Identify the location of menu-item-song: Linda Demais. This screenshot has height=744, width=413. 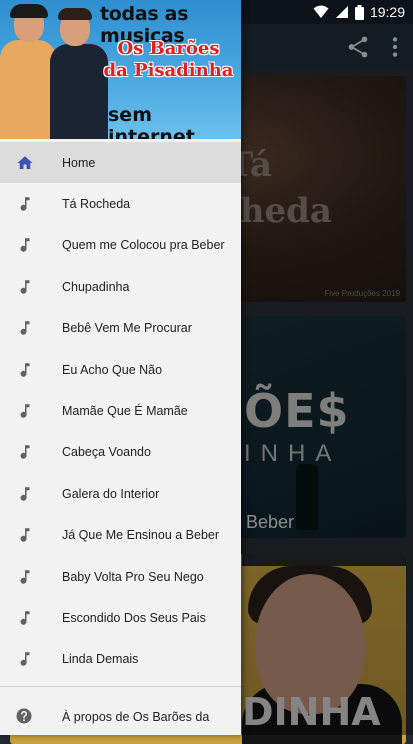
(120, 659).